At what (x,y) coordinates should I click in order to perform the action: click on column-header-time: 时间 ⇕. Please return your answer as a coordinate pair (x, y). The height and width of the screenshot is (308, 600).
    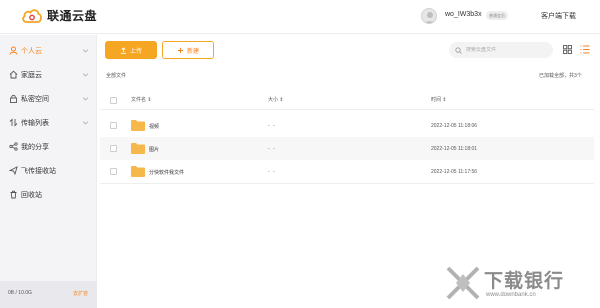
    Looking at the image, I should click on (439, 99).